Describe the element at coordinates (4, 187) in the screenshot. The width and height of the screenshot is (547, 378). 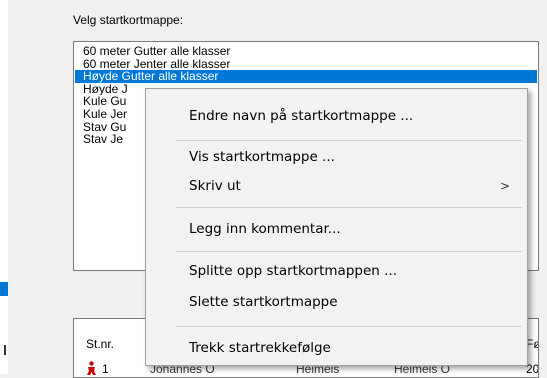
I see `left-window-edge` at that location.